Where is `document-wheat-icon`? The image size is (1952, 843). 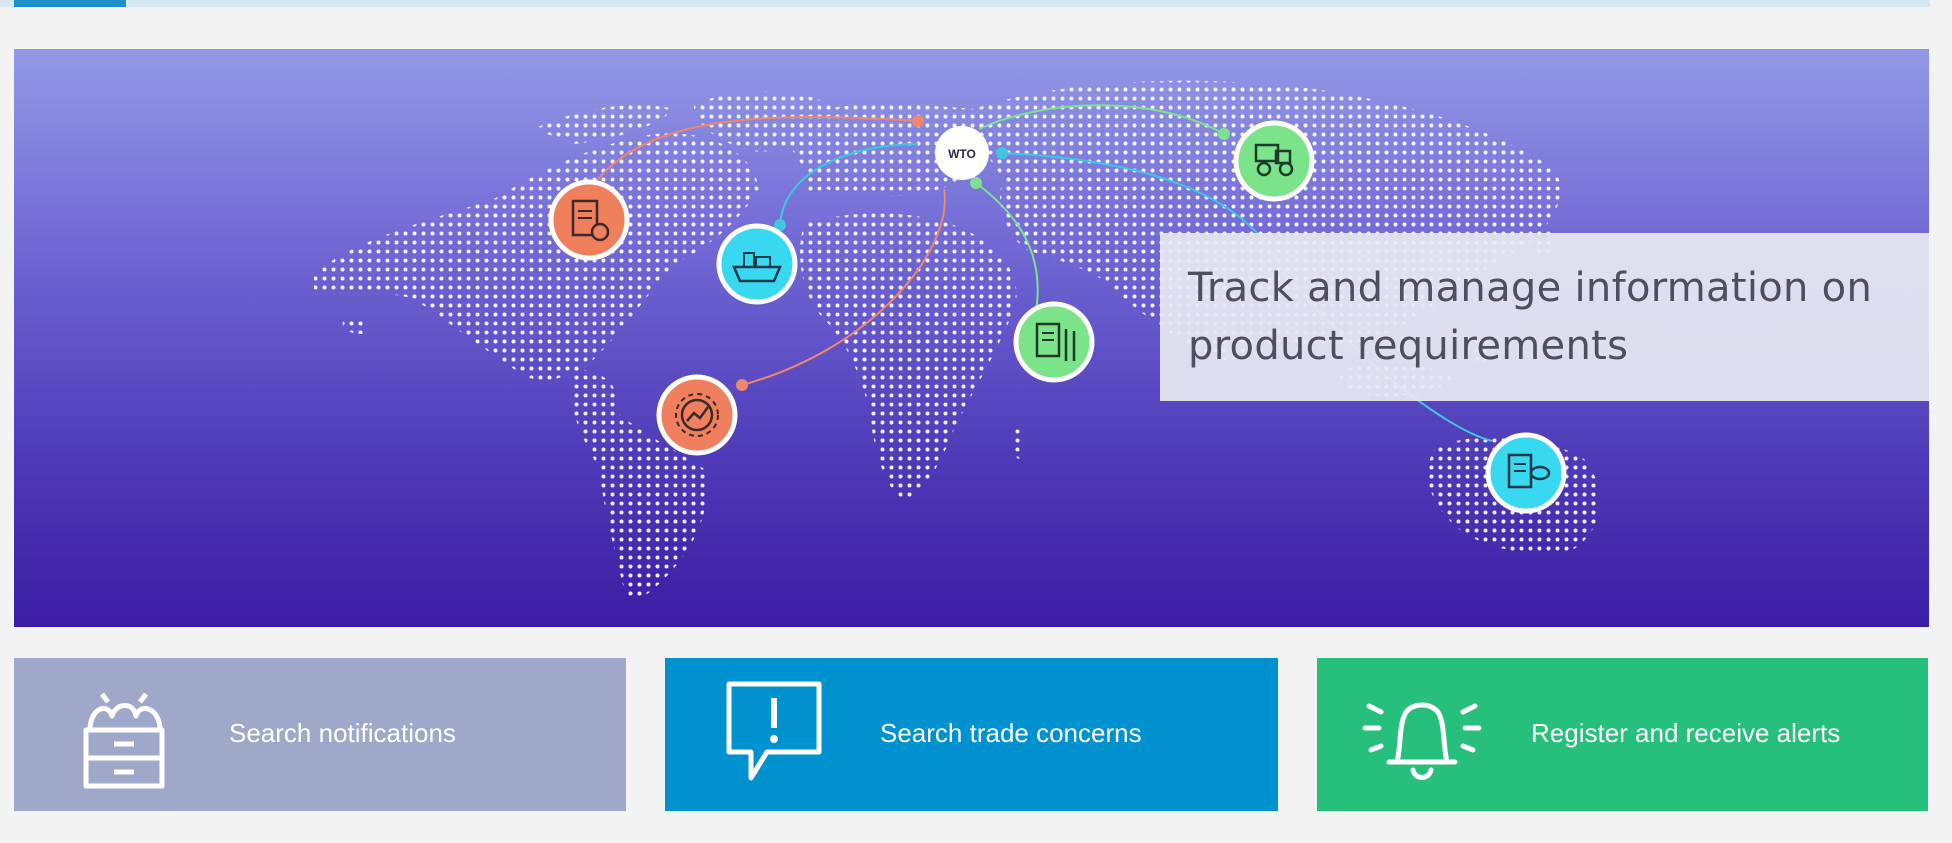
document-wheat-icon is located at coordinates (1054, 342).